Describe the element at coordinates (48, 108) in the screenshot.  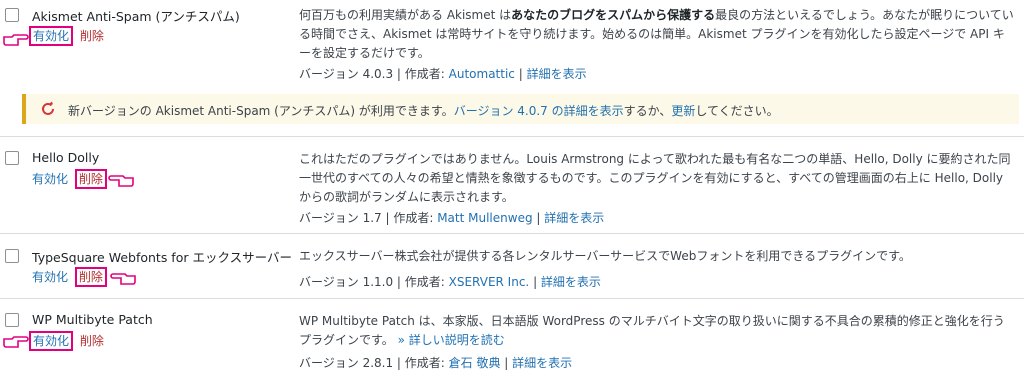
I see `update-icon` at that location.